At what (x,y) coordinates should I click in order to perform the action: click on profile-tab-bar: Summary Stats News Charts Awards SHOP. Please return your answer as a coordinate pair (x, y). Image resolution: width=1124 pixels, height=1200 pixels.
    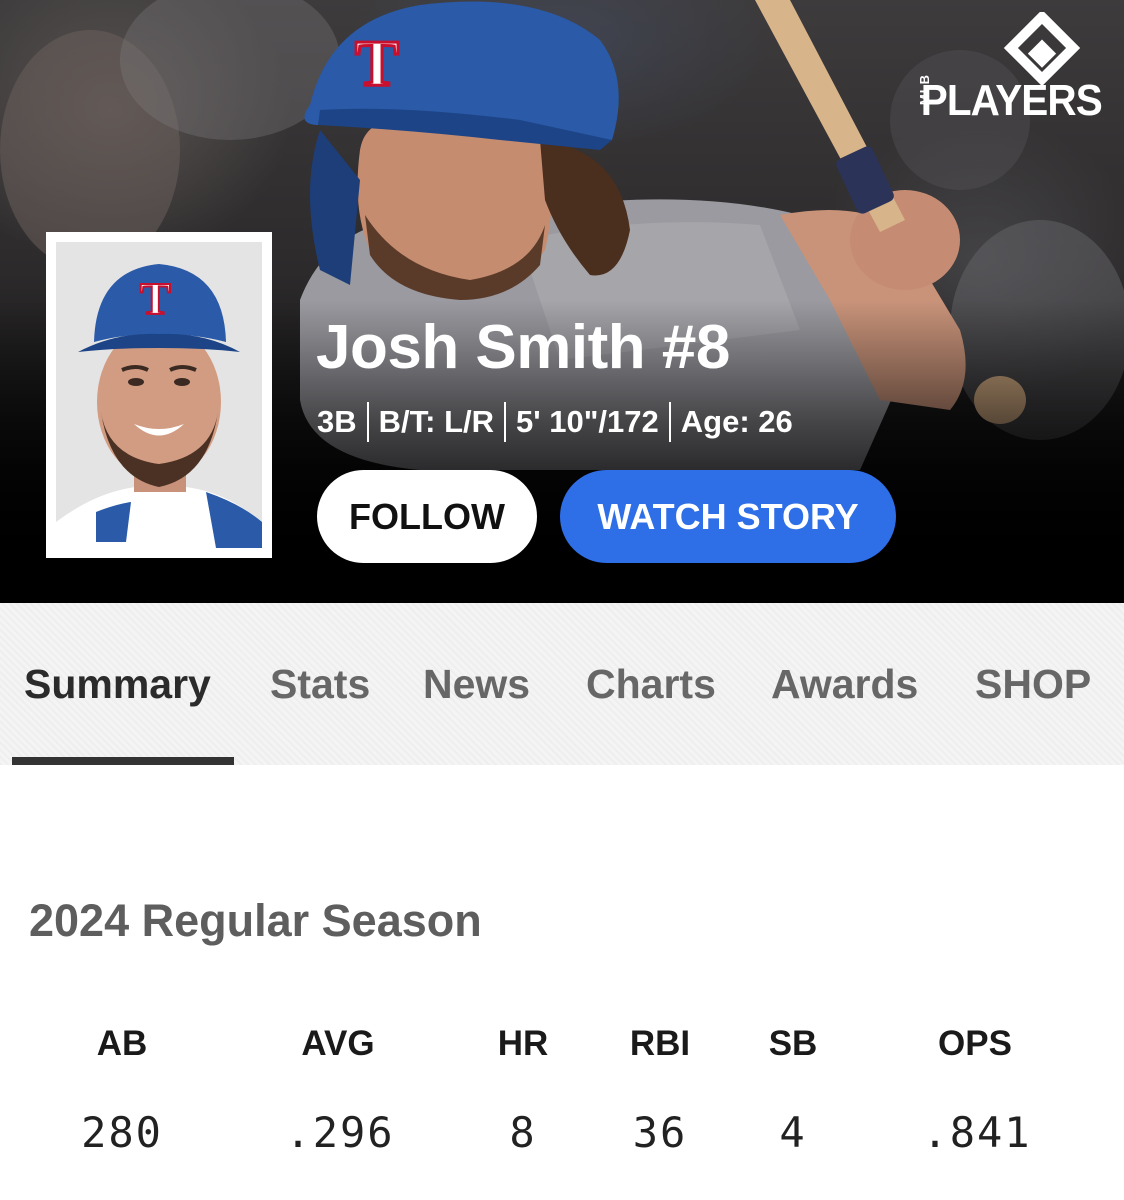
    Looking at the image, I should click on (562, 684).